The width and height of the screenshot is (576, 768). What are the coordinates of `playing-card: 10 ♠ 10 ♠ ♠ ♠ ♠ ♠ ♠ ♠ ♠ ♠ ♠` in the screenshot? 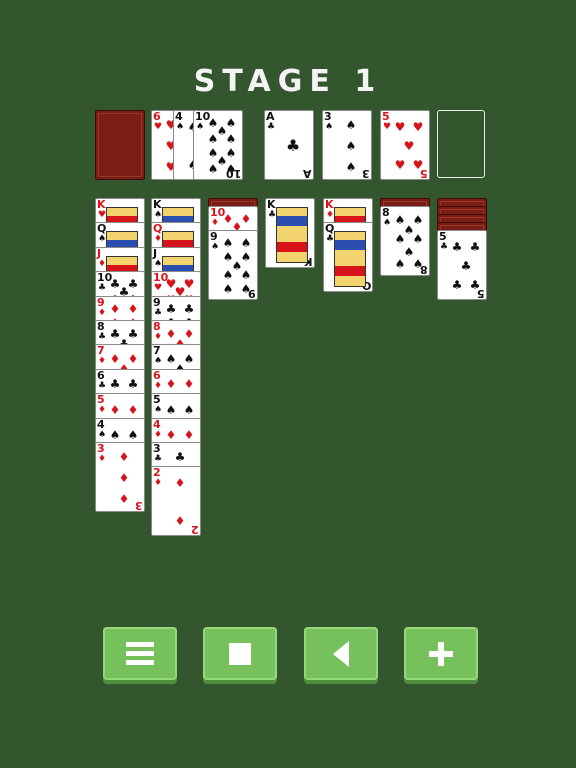 It's located at (218, 145).